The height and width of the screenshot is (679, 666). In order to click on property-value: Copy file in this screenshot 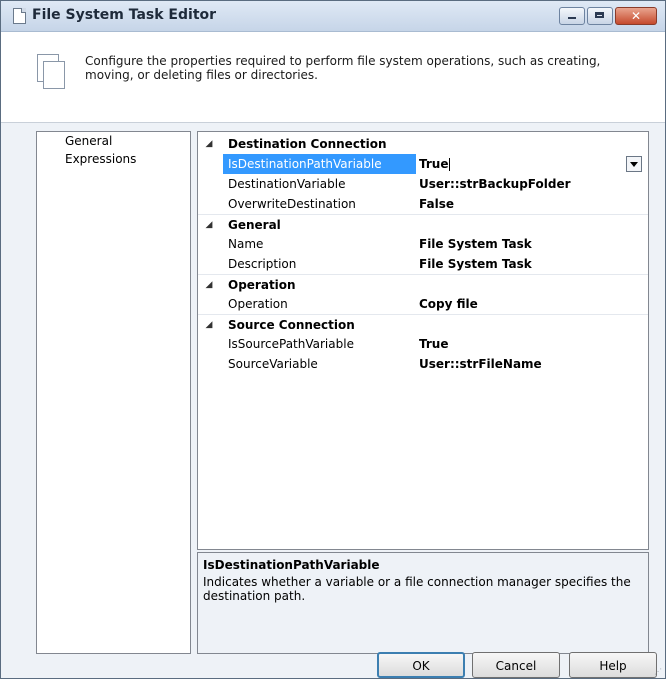, I will do `click(448, 304)`.